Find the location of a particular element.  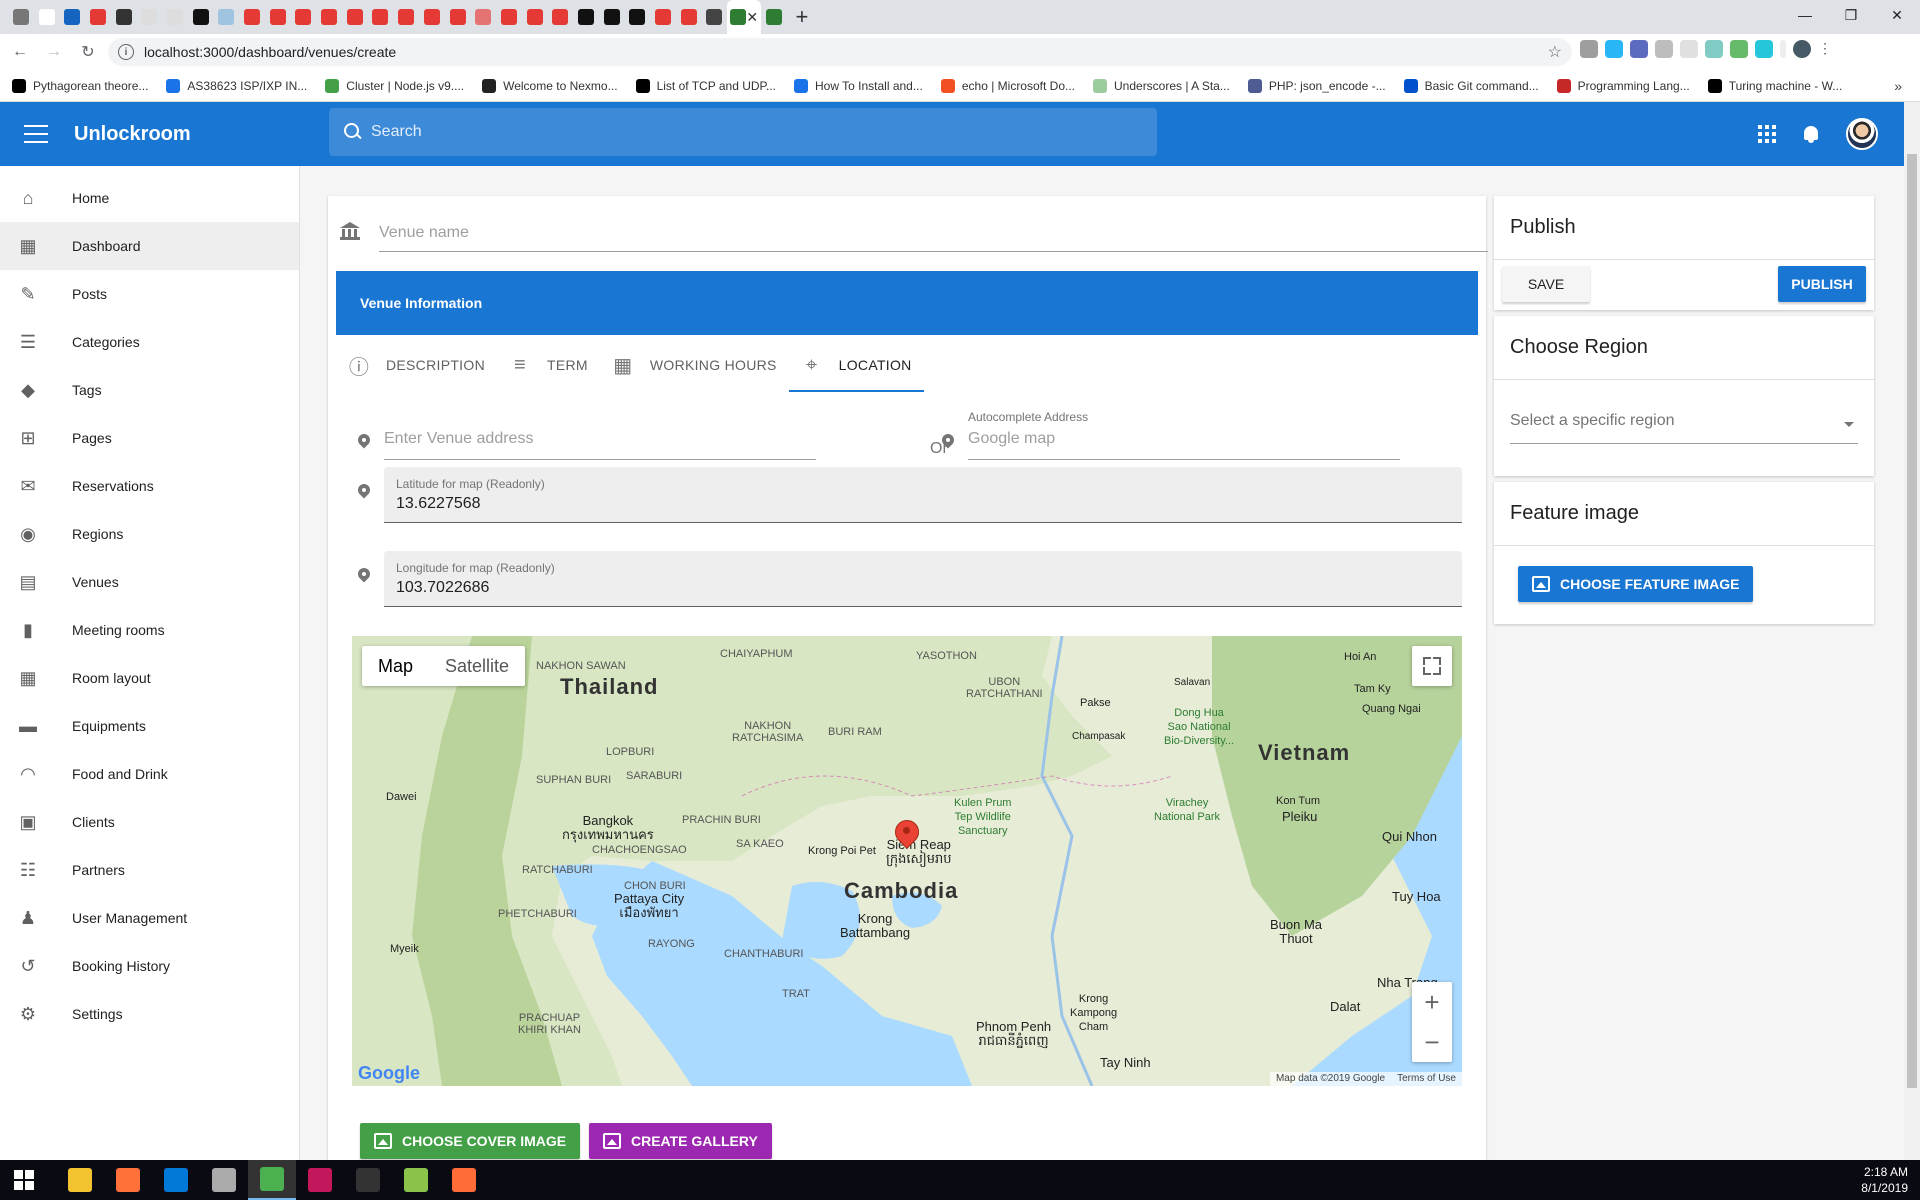

menu-dots-icon: ⋮ is located at coordinates (1825, 49).